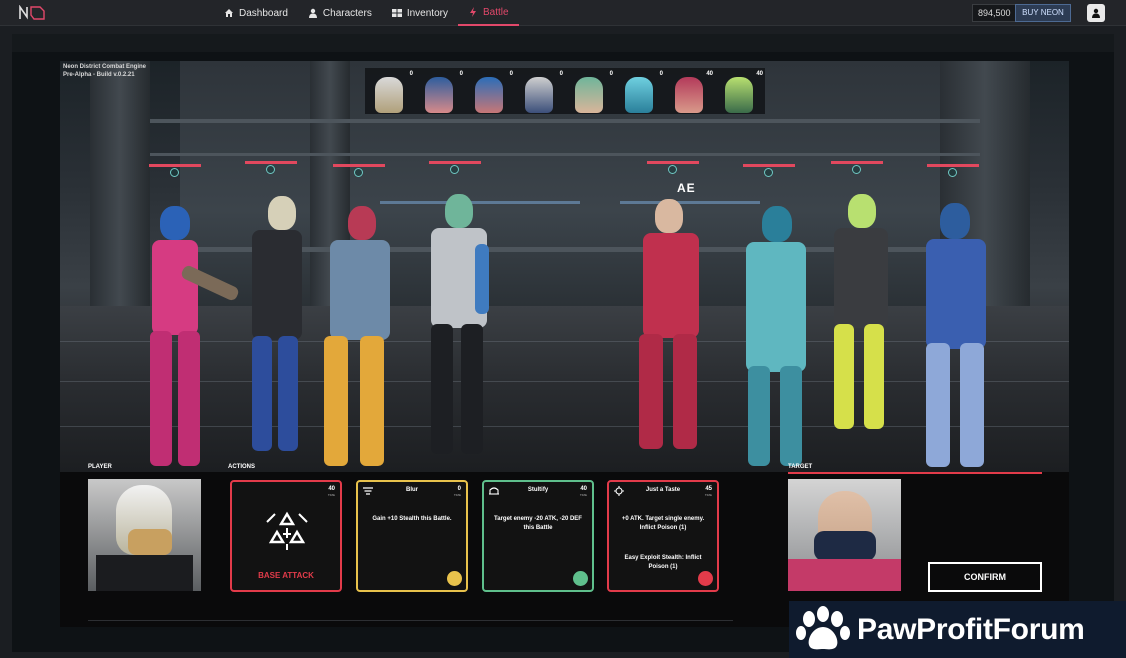 The height and width of the screenshot is (658, 1126). What do you see at coordinates (396, 13) in the screenshot?
I see `grid-icon` at bounding box center [396, 13].